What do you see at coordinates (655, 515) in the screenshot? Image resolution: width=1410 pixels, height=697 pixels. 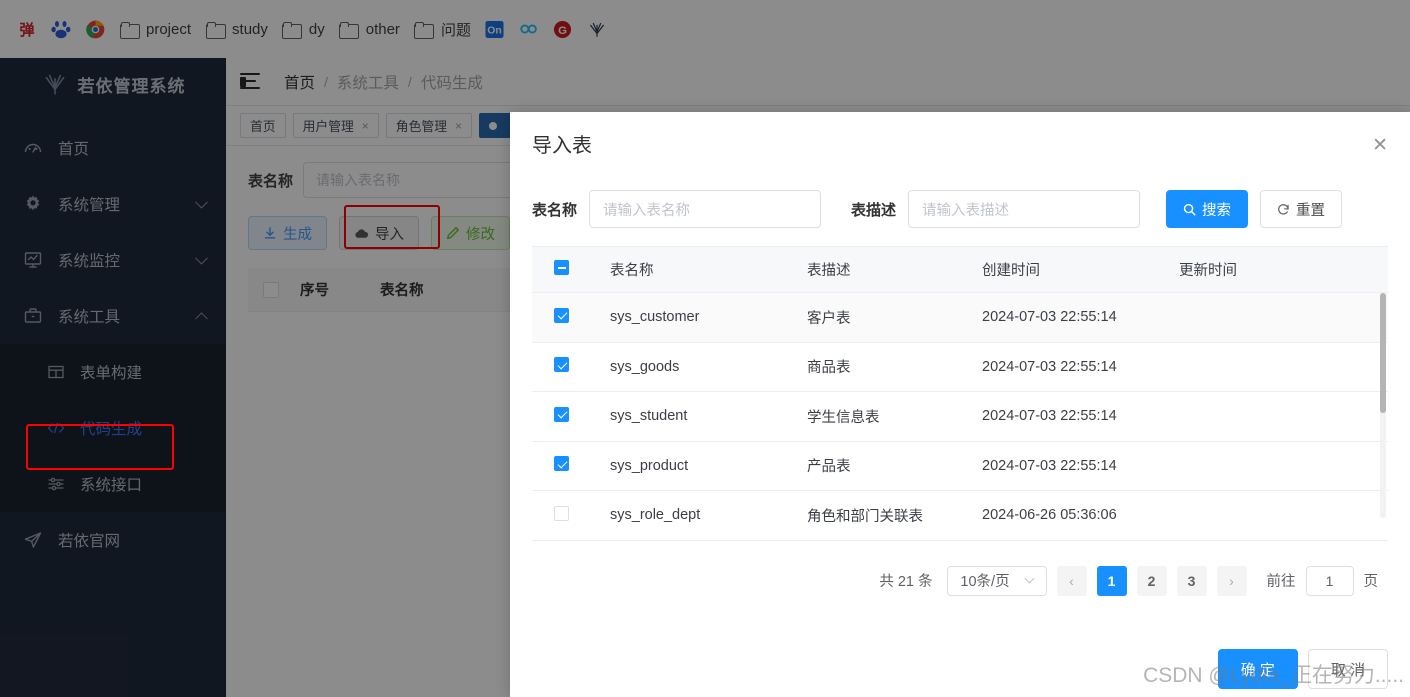 I see `cell-table-name: sys_role_dept` at bounding box center [655, 515].